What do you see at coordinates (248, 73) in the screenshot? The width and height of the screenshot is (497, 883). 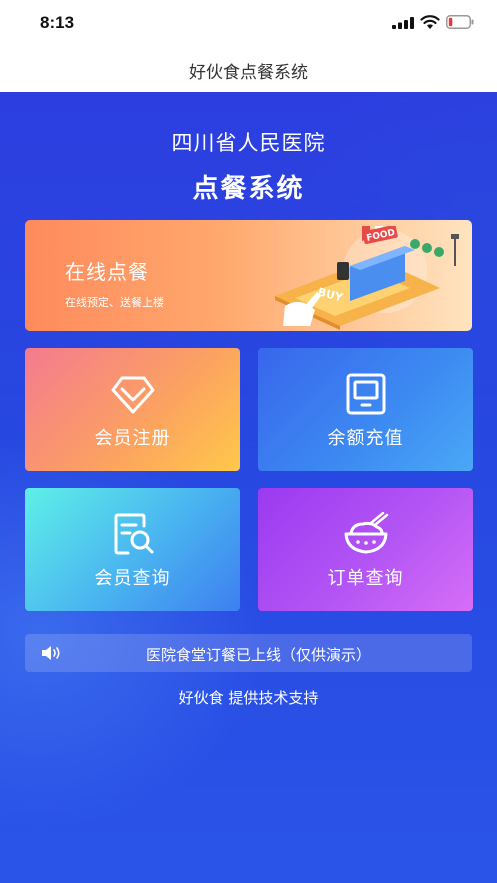 I see `nav-title: 好伙食点餐系统` at bounding box center [248, 73].